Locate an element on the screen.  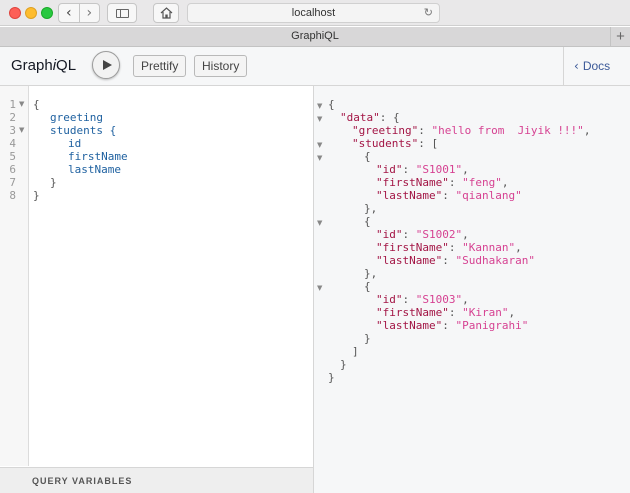
tab-title: GraphiQL is located at coordinates (315, 36).